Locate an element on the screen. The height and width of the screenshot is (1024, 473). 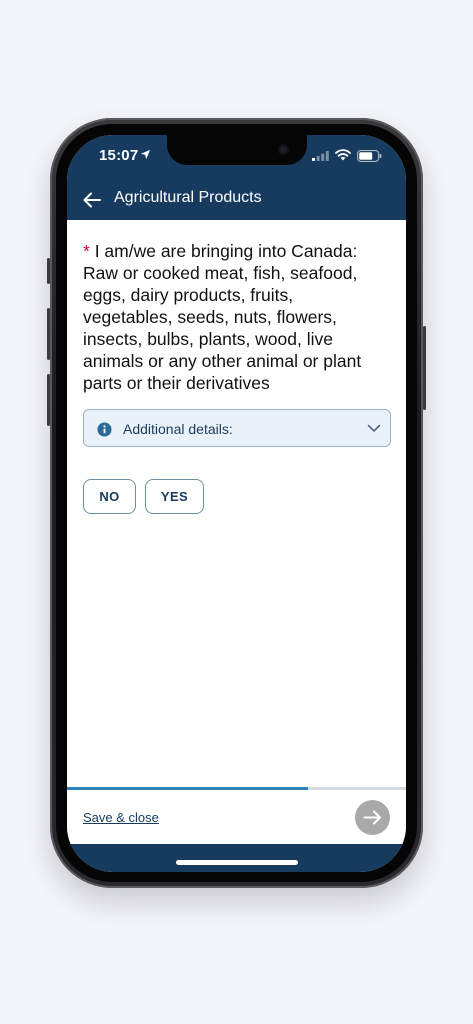
power-button is located at coordinates (424, 368).